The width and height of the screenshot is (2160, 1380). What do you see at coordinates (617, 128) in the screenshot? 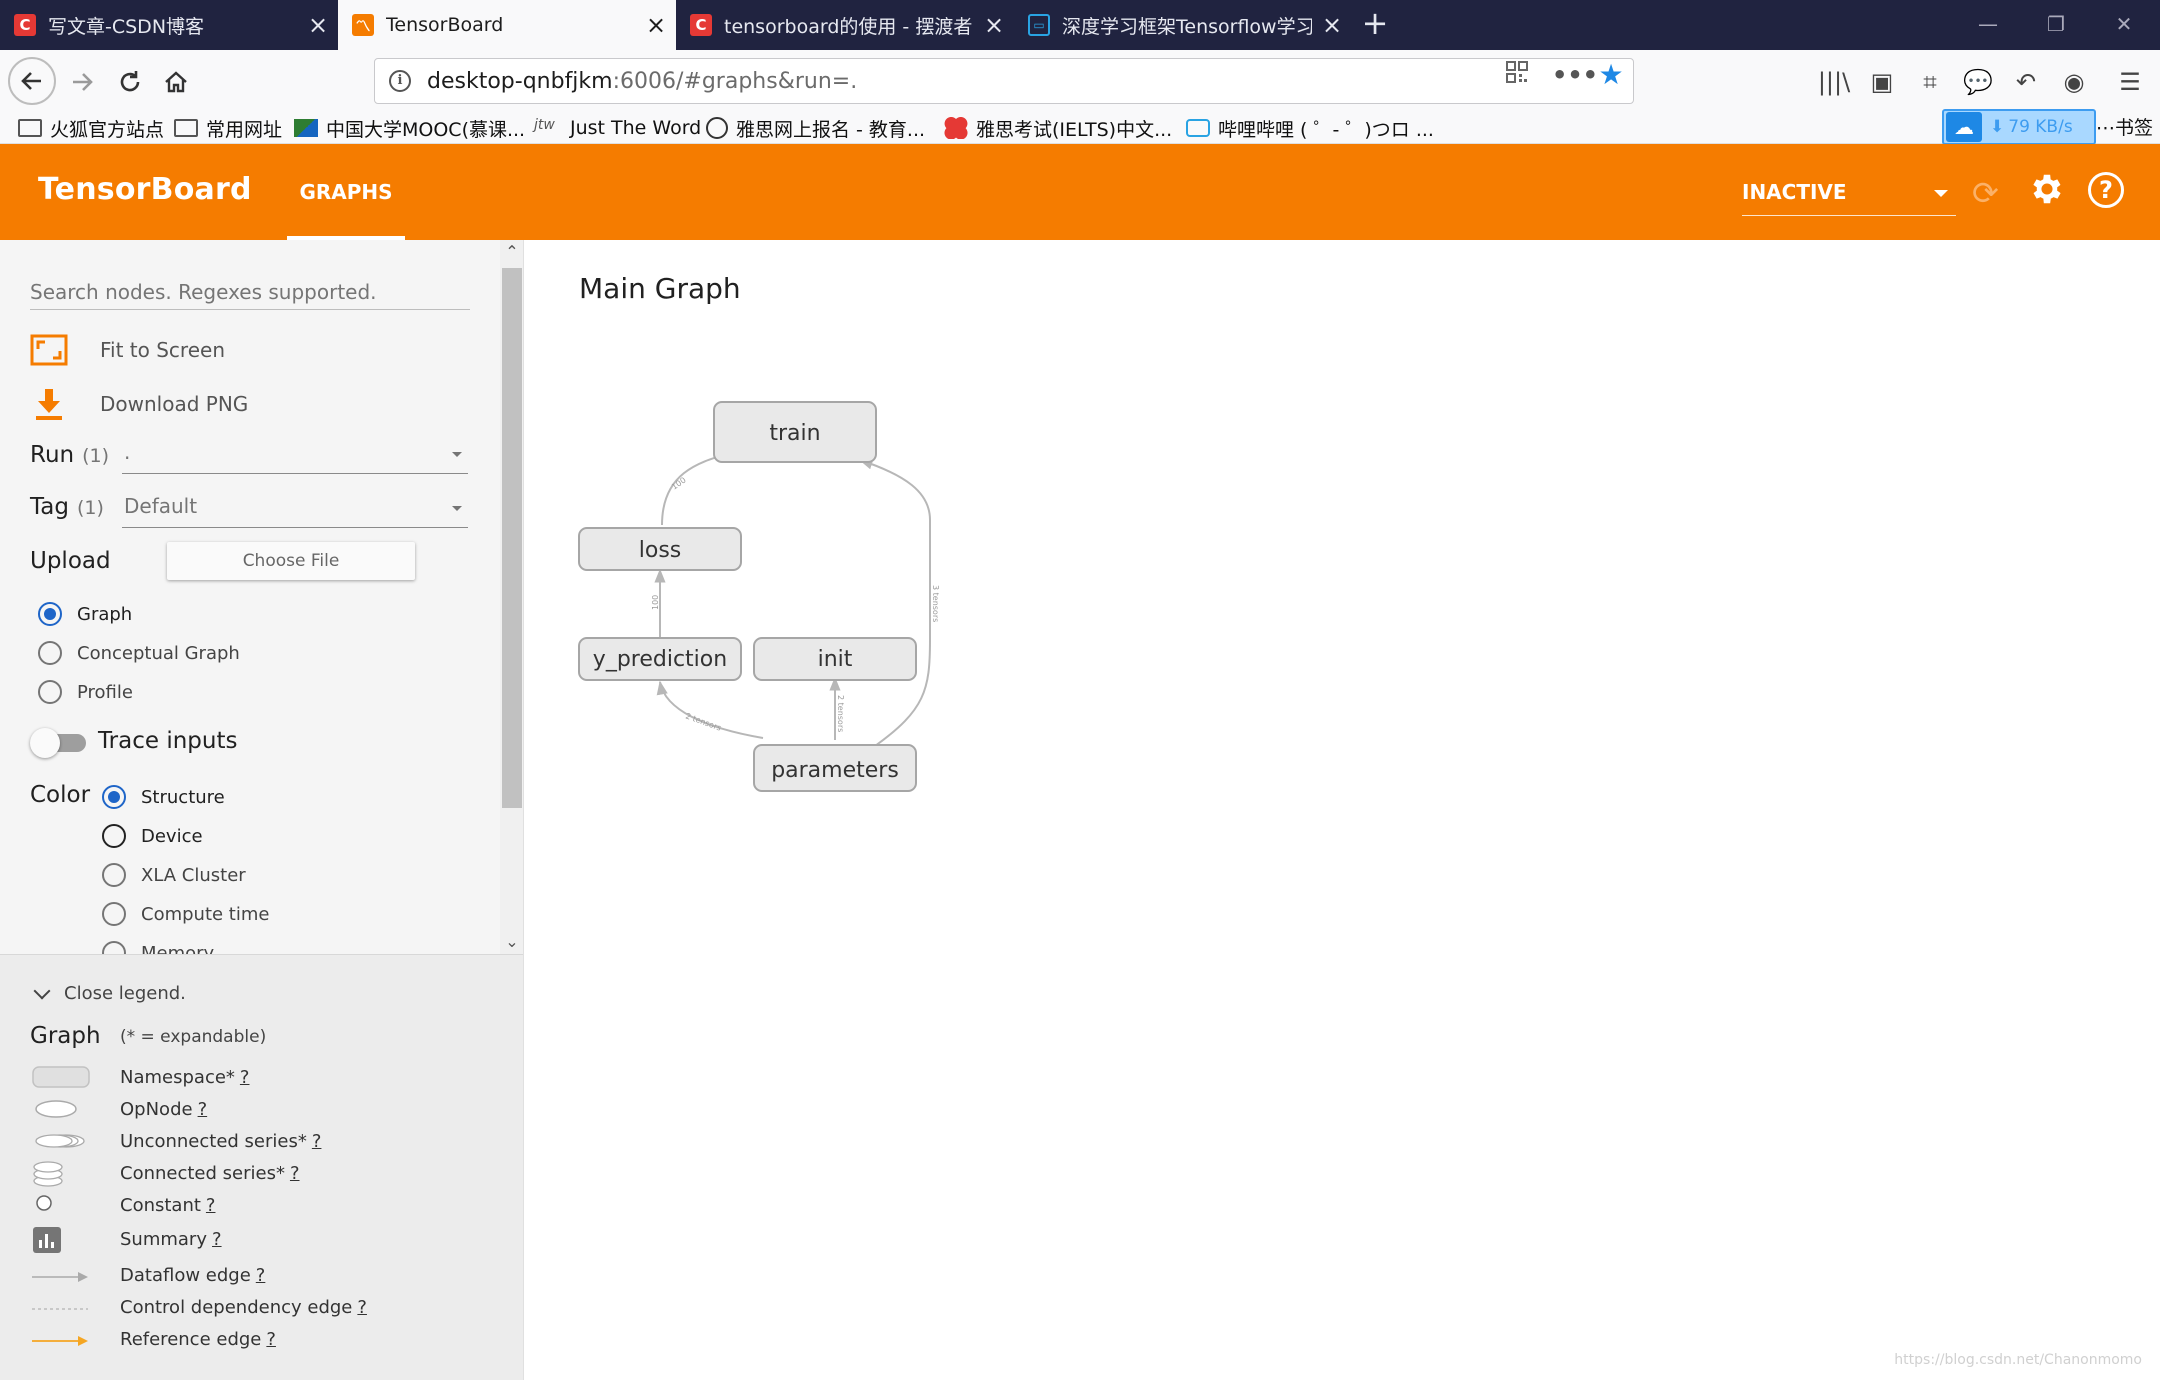
I see `bookmark-just-the-word: jtw Just The Word` at bounding box center [617, 128].